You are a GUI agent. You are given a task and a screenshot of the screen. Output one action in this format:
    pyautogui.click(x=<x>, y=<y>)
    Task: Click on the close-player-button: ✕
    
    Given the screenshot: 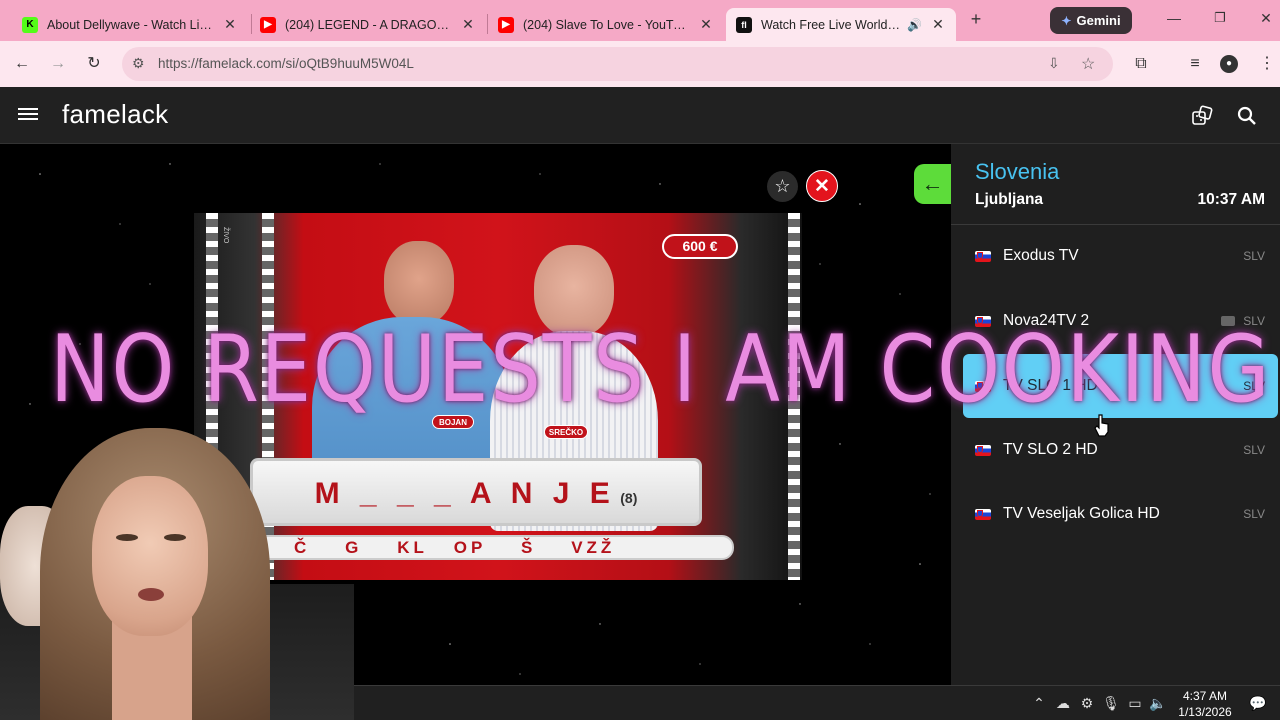 What is the action you would take?
    pyautogui.click(x=822, y=186)
    